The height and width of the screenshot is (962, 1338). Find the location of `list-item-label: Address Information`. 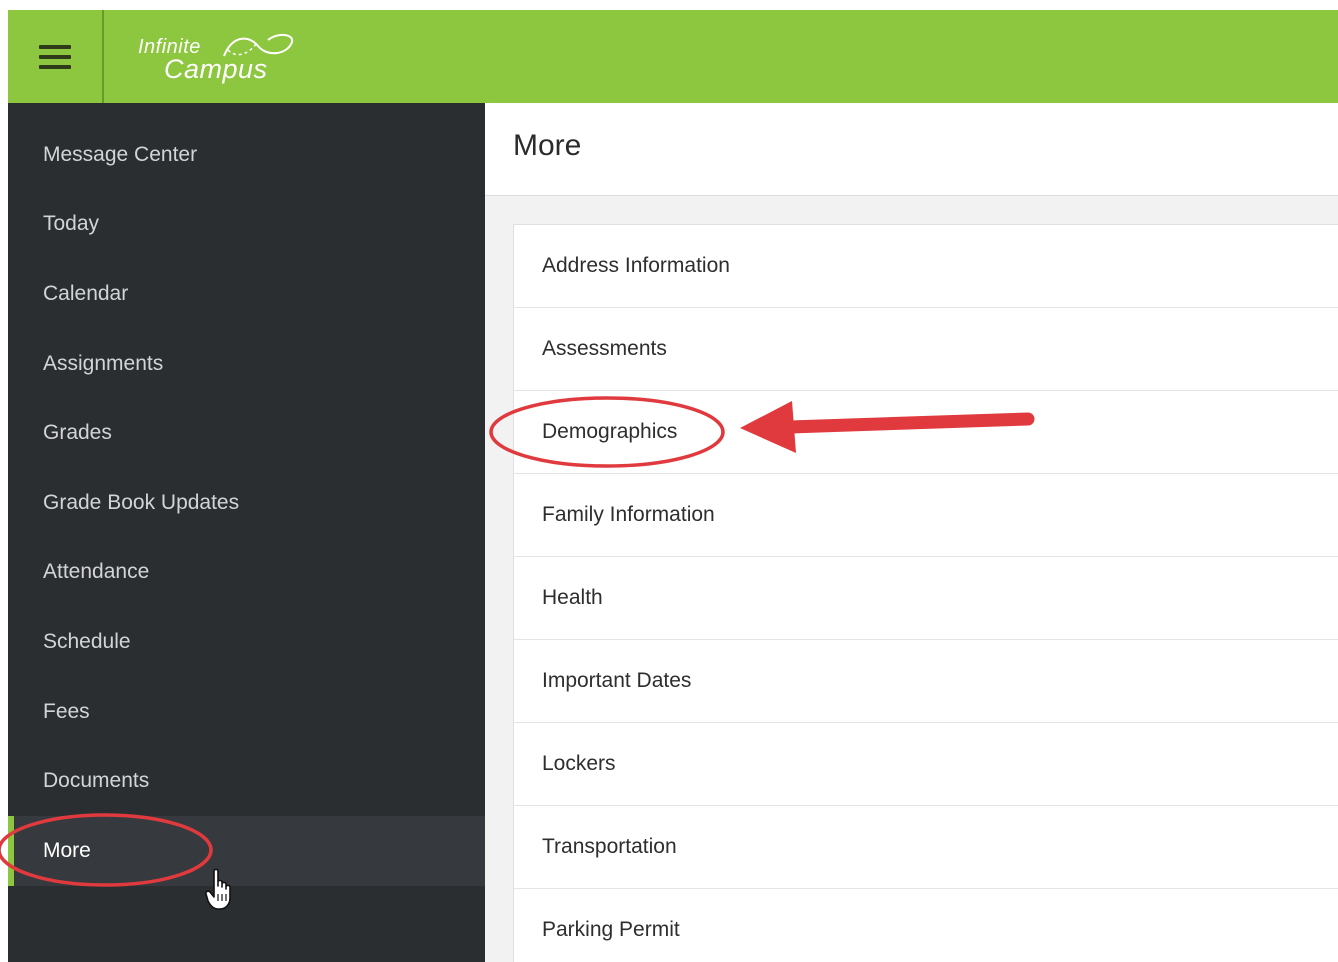

list-item-label: Address Information is located at coordinates (636, 265).